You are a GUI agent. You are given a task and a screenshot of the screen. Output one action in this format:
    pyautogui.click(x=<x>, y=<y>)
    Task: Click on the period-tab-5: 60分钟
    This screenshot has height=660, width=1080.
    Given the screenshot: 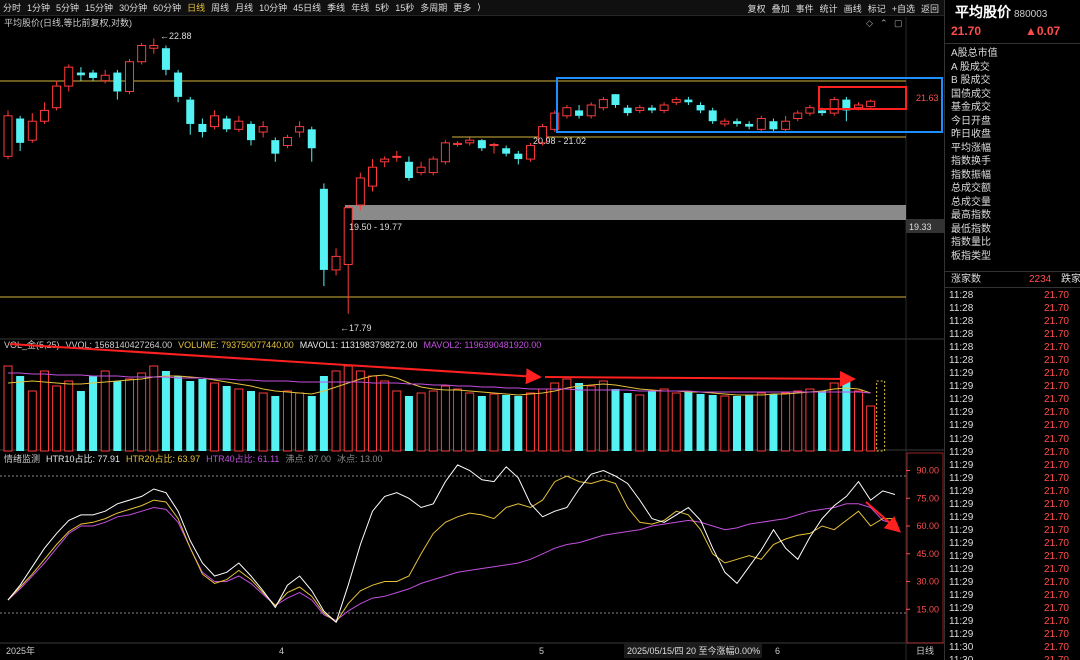 What is the action you would take?
    pyautogui.click(x=167, y=7)
    